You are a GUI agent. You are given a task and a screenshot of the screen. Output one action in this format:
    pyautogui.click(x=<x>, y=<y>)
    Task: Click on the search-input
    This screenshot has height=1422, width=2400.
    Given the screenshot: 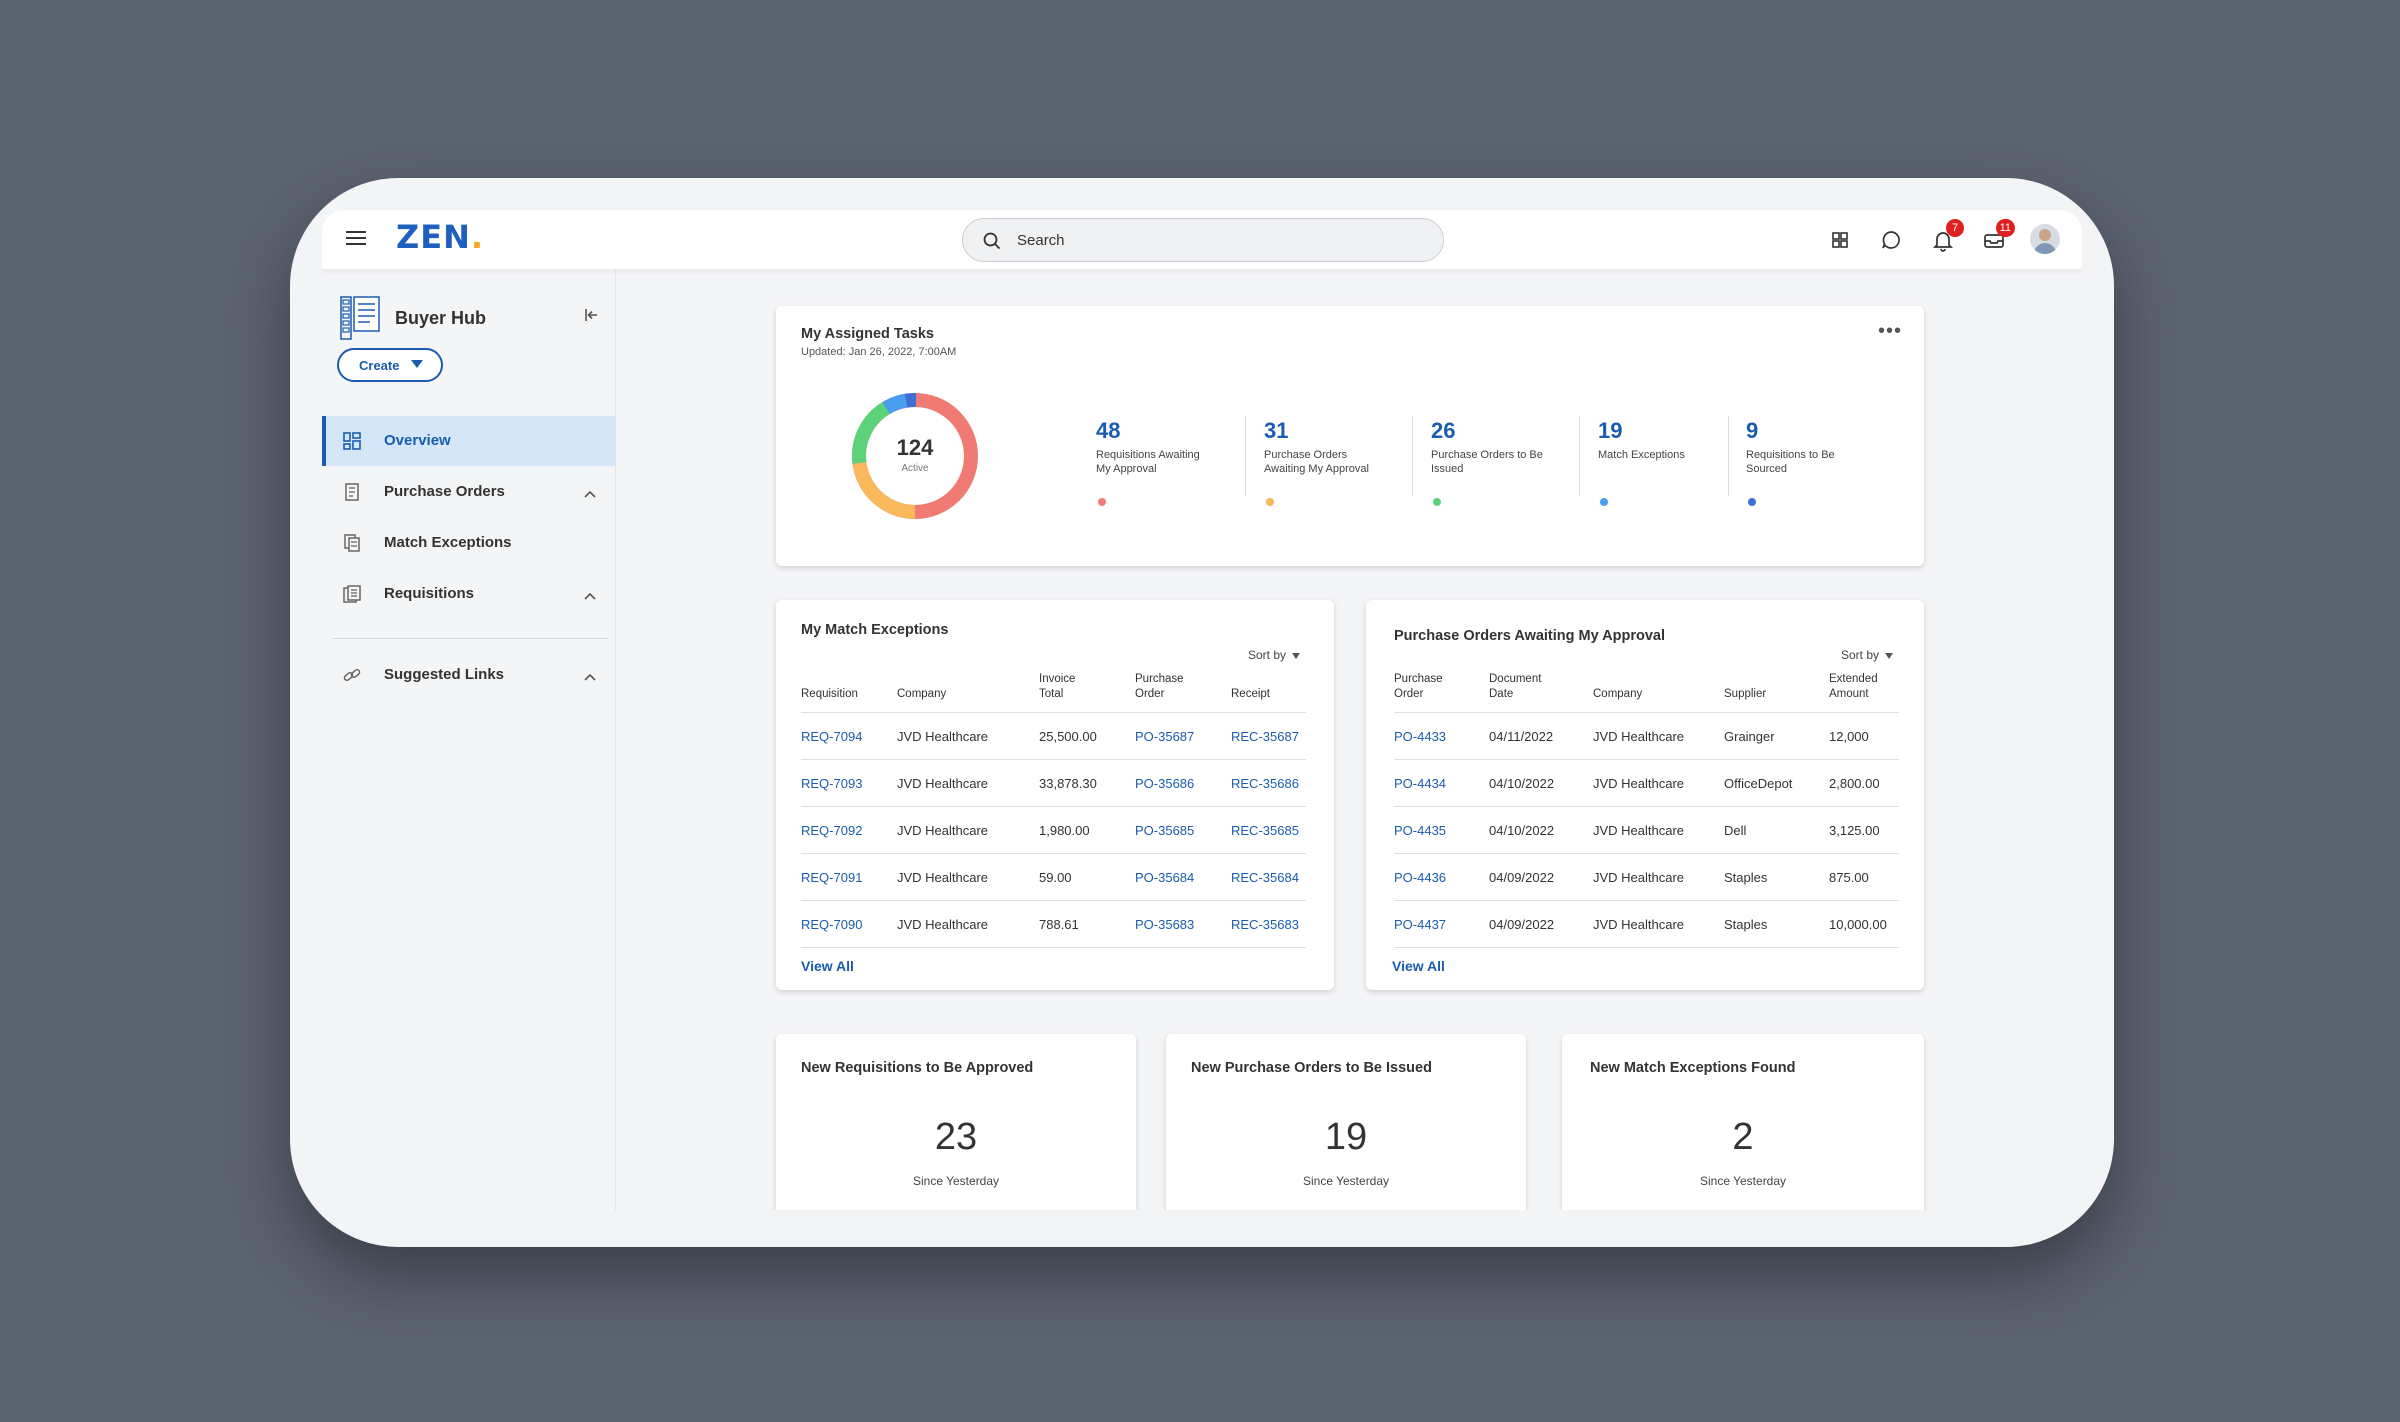 What is the action you would take?
    pyautogui.click(x=1217, y=240)
    